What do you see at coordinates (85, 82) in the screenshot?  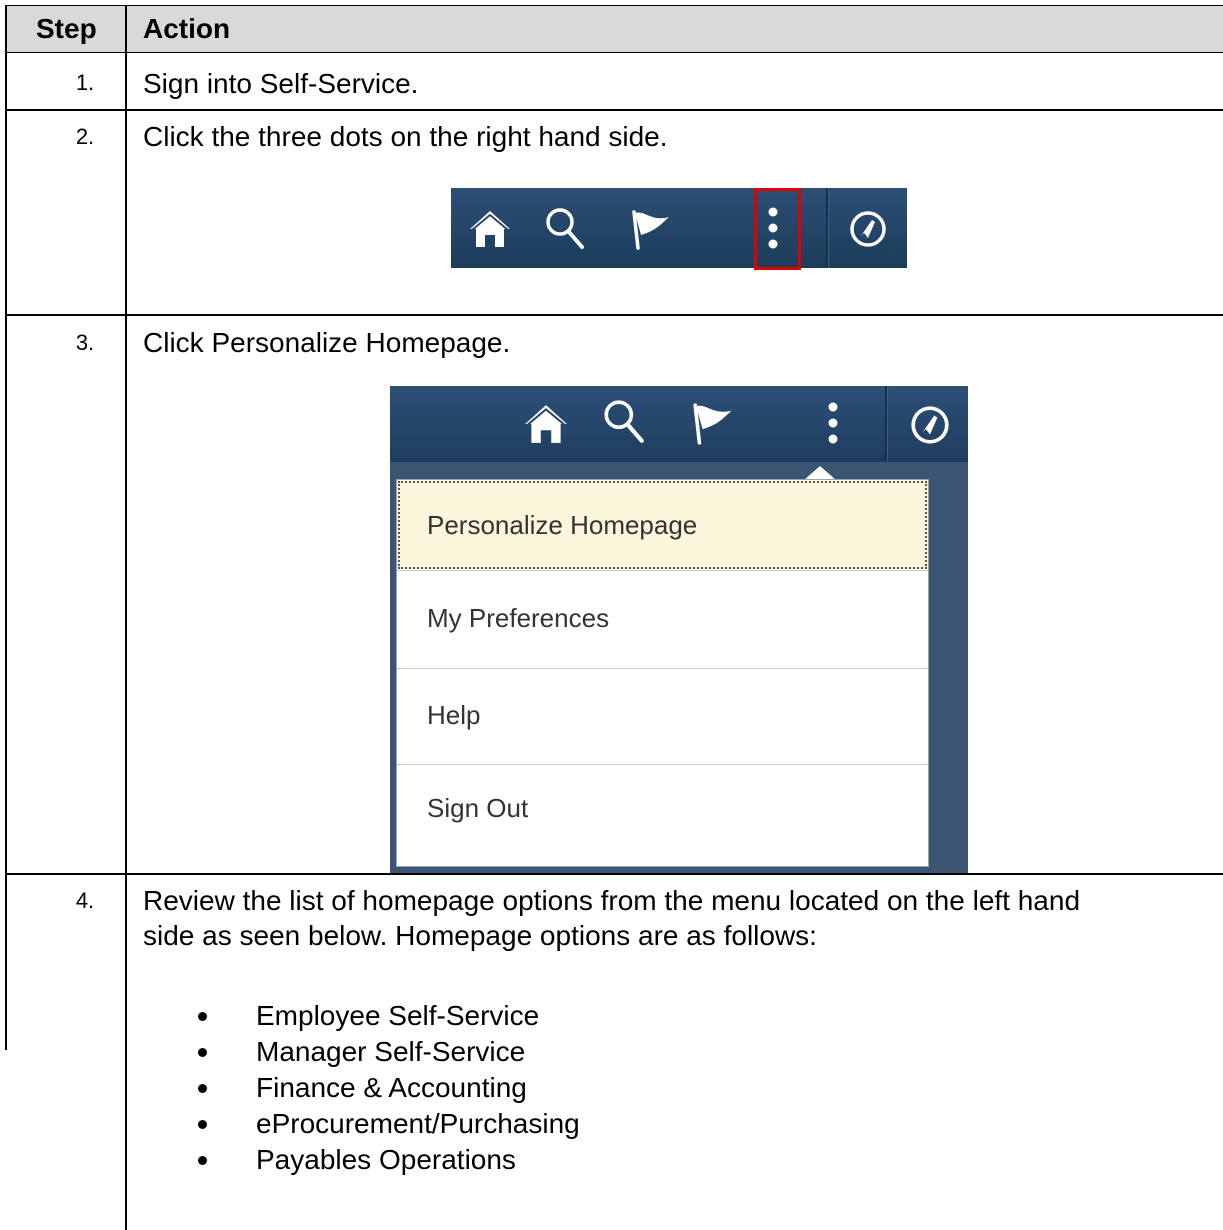 I see `step-number: 1.` at bounding box center [85, 82].